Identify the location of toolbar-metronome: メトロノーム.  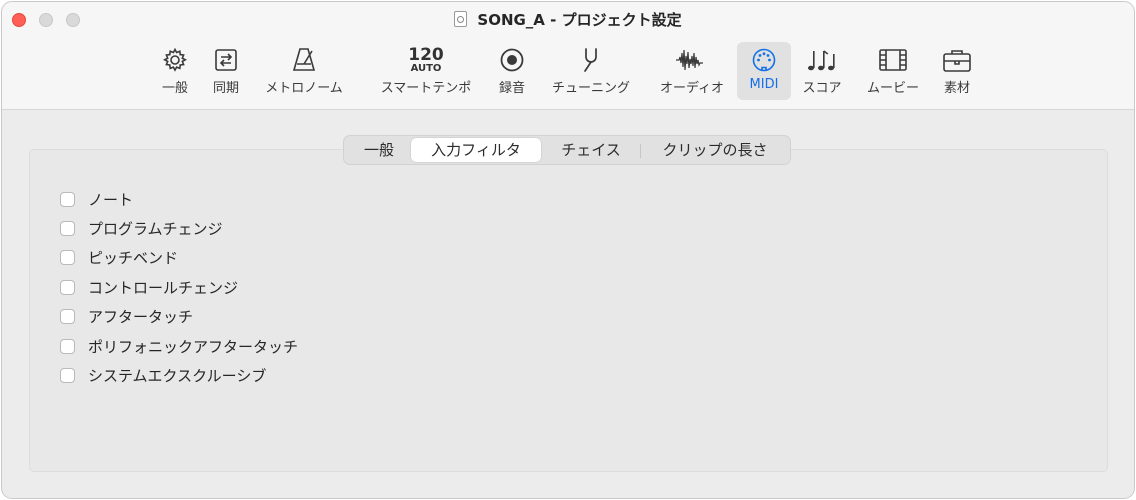
(304, 71).